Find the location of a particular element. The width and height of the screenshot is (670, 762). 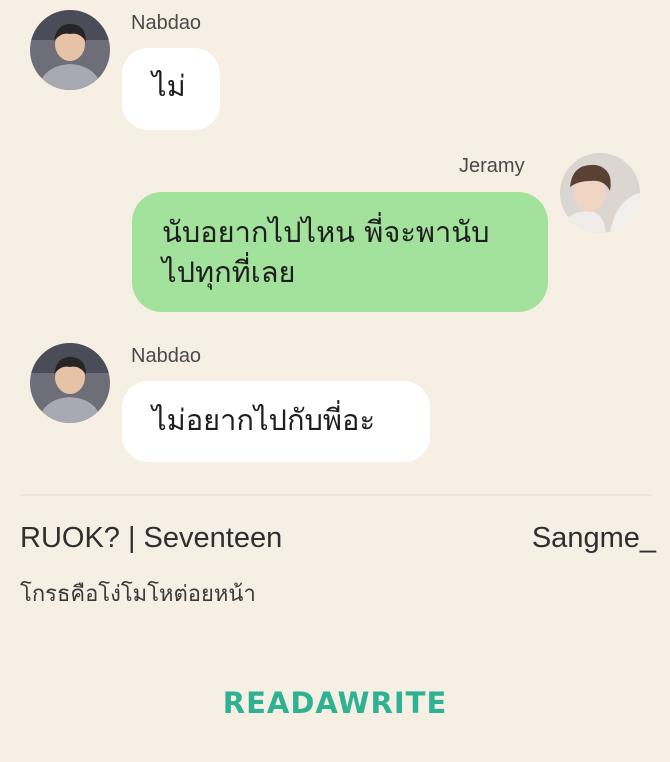

sender-name: Jeramy is located at coordinates (492, 166).